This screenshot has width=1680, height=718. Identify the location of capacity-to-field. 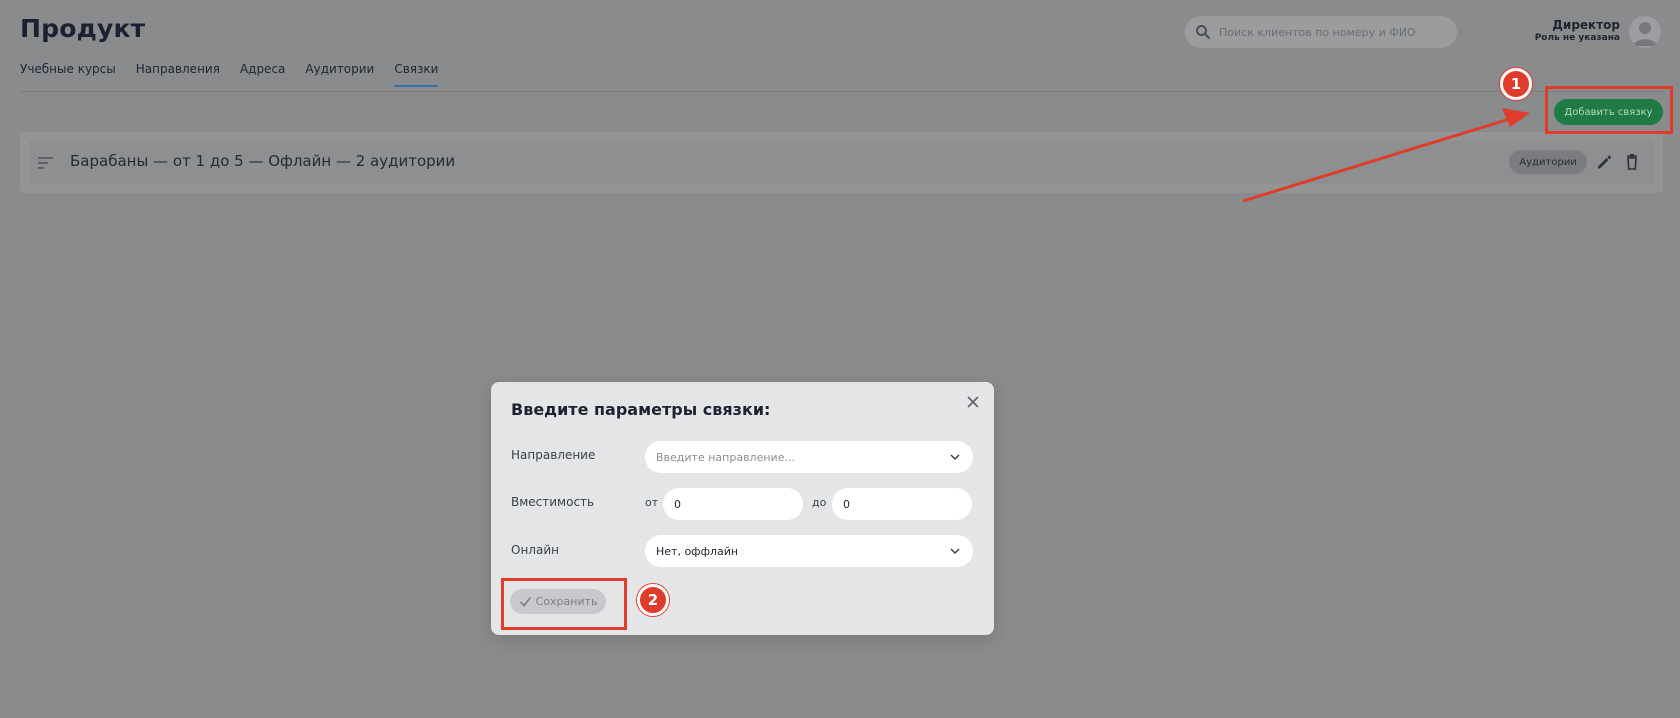
(902, 504).